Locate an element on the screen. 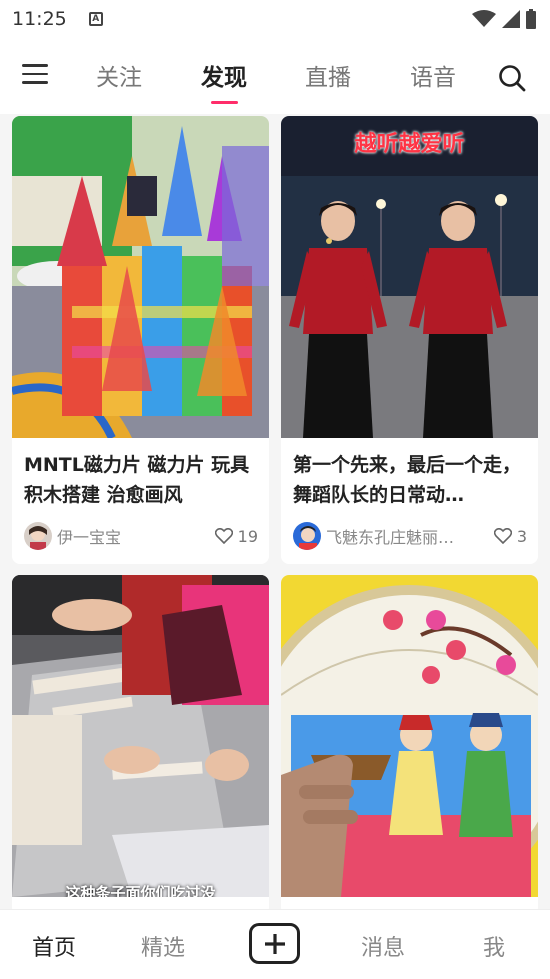 Image resolution: width=550 pixels, height=979 pixels. wifi-icon is located at coordinates (484, 18).